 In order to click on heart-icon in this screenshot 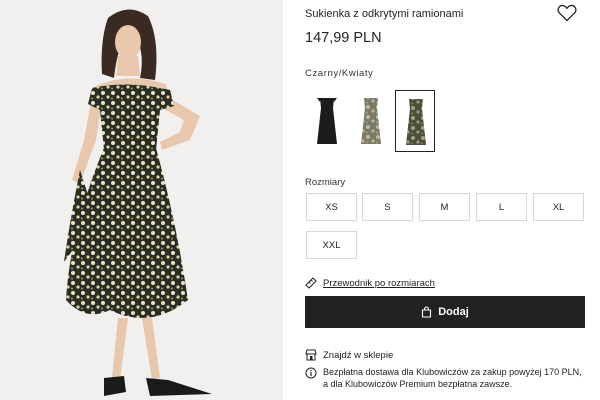, I will do `click(567, 13)`.